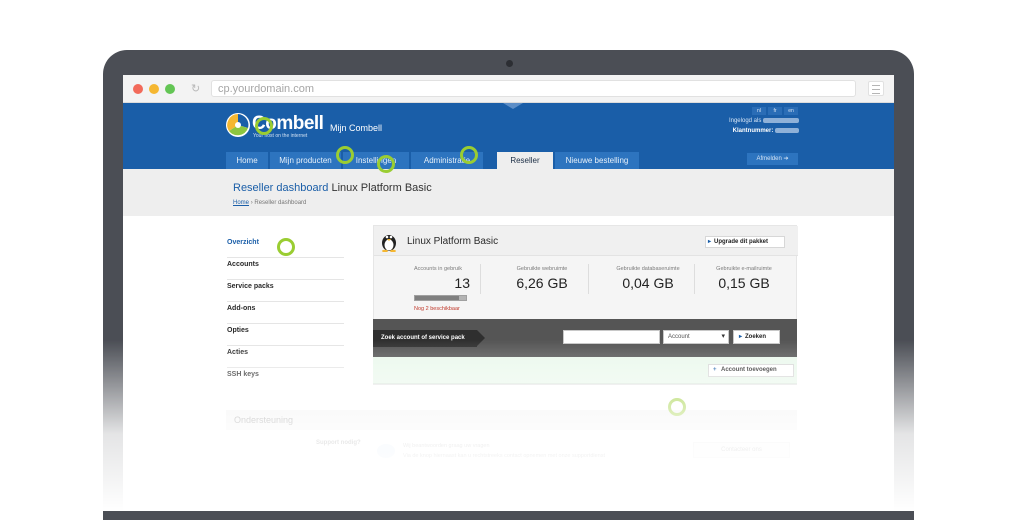 Image resolution: width=1024 pixels, height=520 pixels. What do you see at coordinates (306, 160) in the screenshot?
I see `tab-mijn-producten: Mijn producten` at bounding box center [306, 160].